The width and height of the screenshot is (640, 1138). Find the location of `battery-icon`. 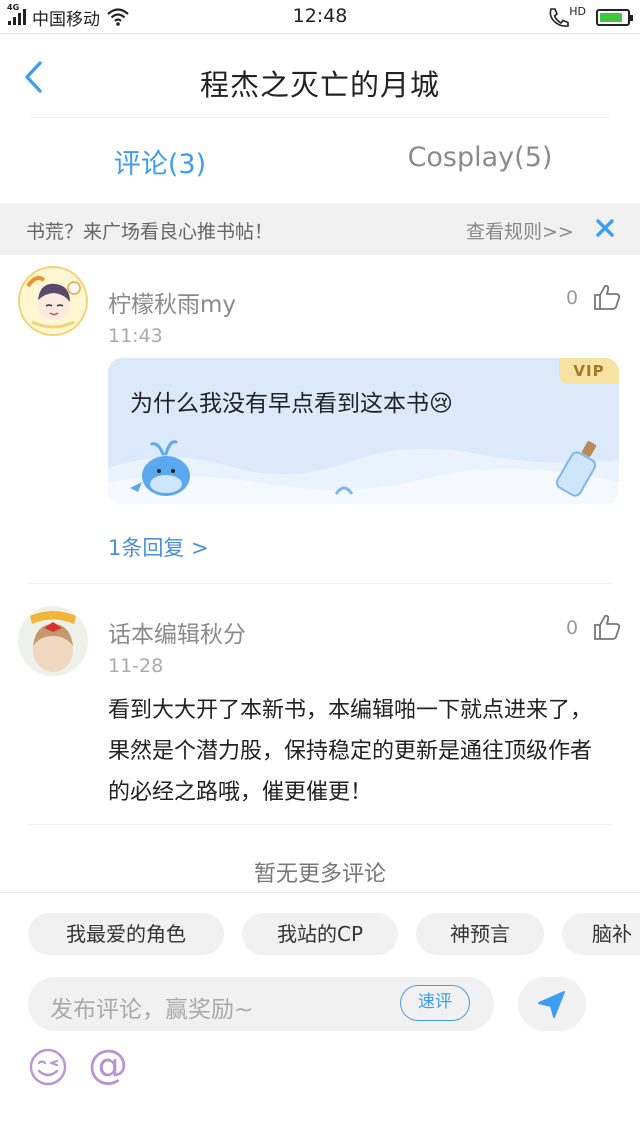

battery-icon is located at coordinates (614, 17).